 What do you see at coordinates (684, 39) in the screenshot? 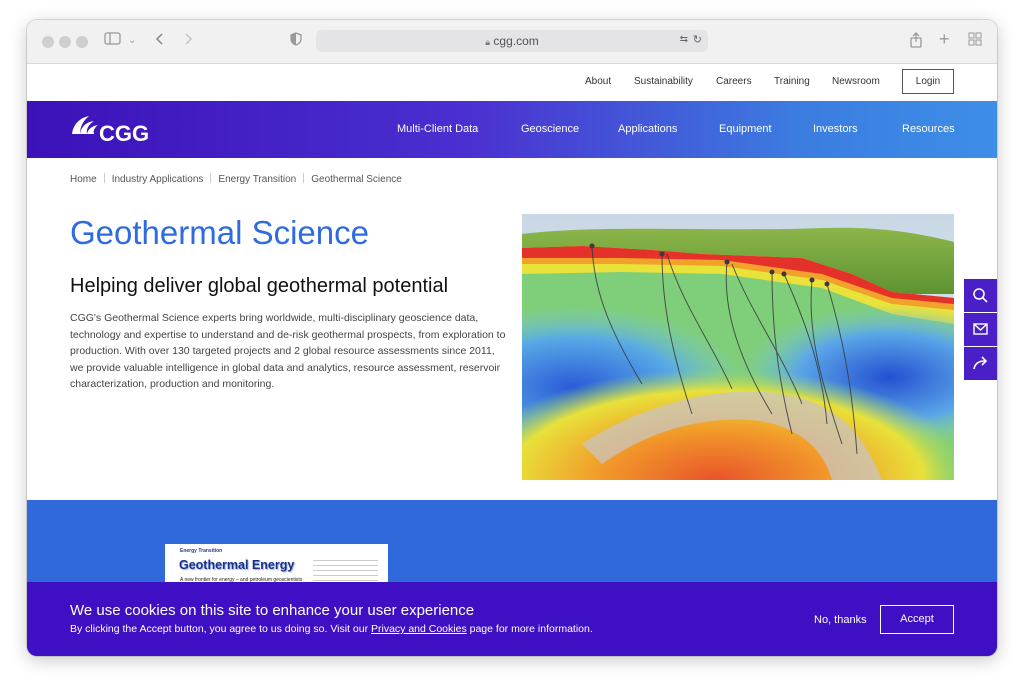
I see `translate-icon: ⇆` at bounding box center [684, 39].